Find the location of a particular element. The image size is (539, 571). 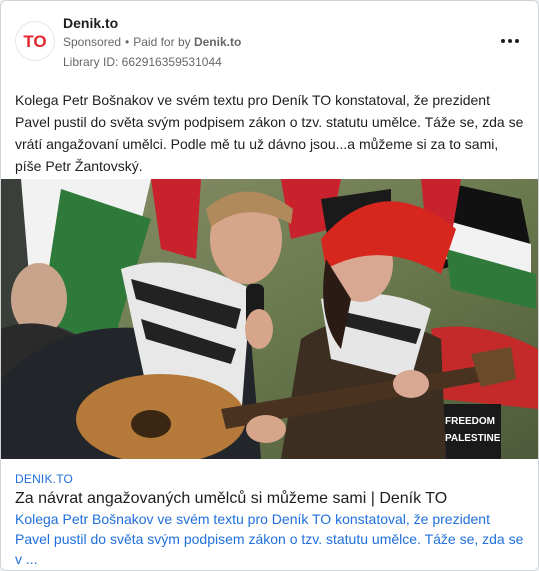

banner-text-line-2: PALESTINE is located at coordinates (473, 438).